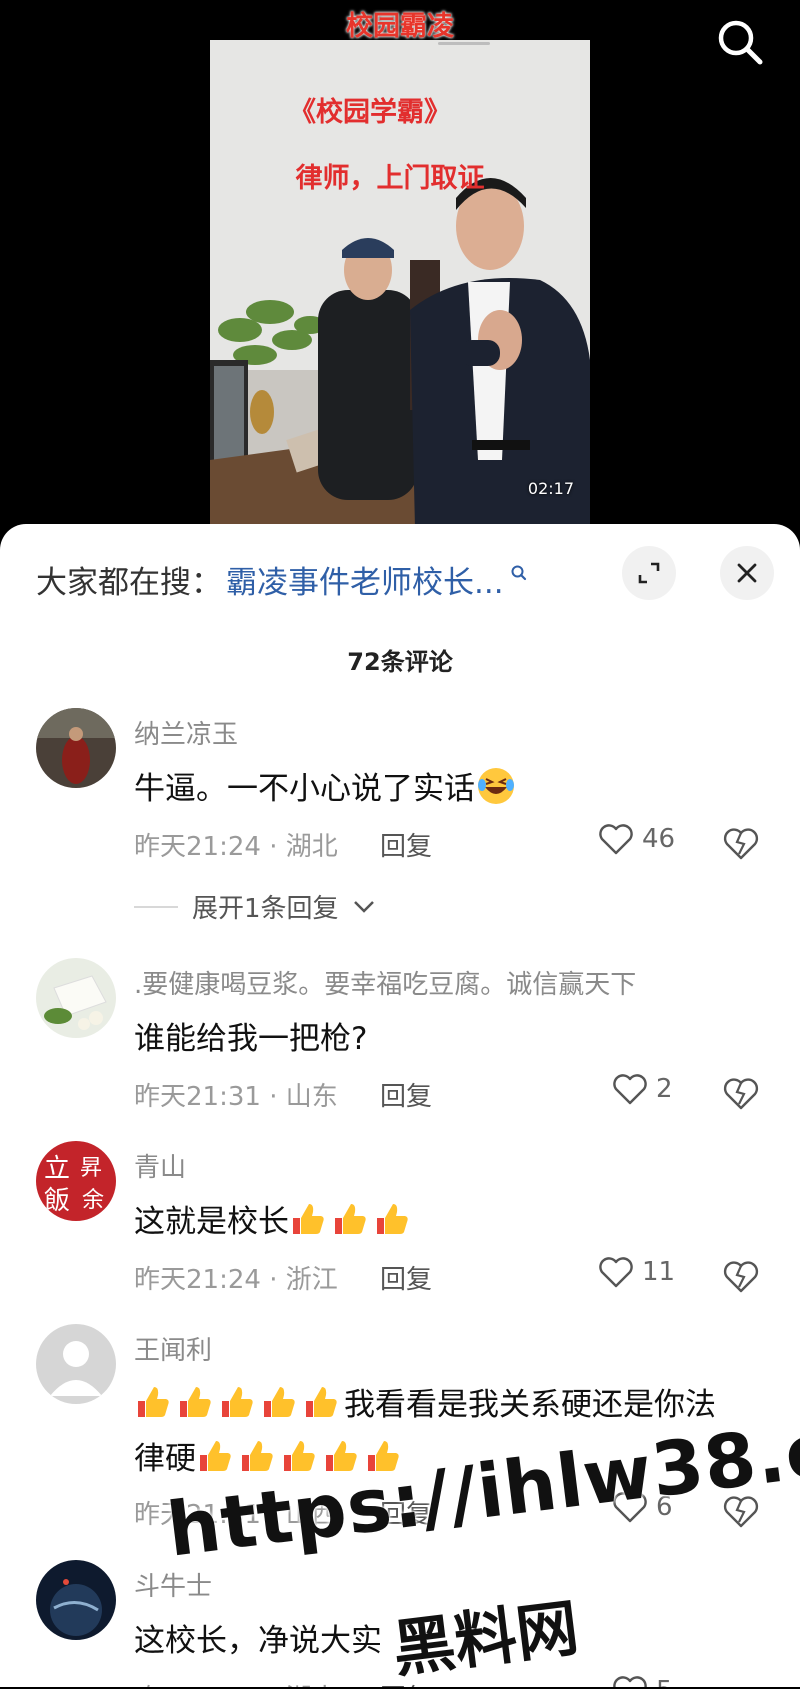  Describe the element at coordinates (659, 1272) in the screenshot. I see `like-count: 11` at that location.